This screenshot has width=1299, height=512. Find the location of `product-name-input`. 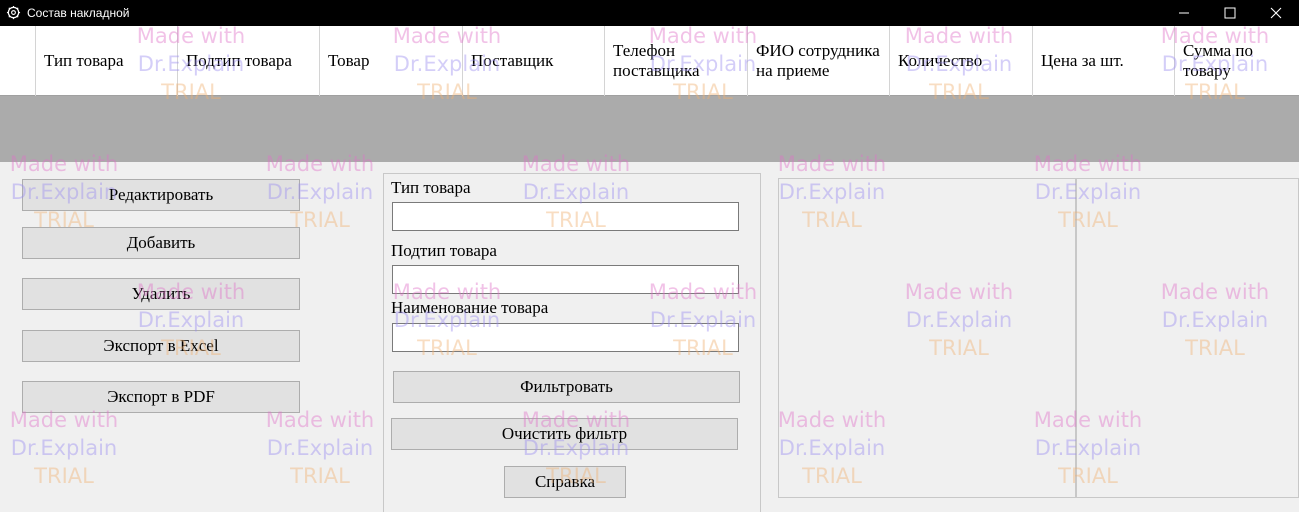

product-name-input is located at coordinates (565, 337).